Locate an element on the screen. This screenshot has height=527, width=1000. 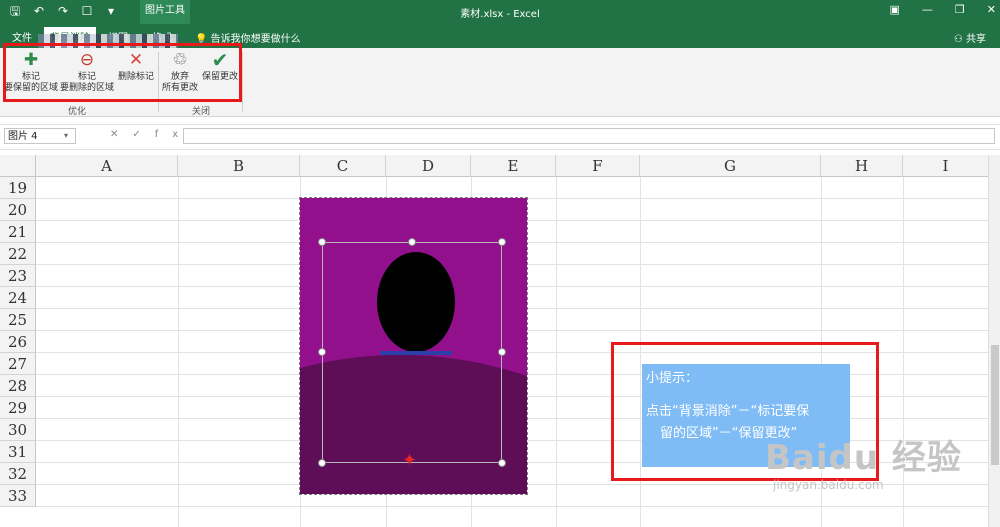
formula-controls: ✕✓fx is located at coordinates (151, 134).